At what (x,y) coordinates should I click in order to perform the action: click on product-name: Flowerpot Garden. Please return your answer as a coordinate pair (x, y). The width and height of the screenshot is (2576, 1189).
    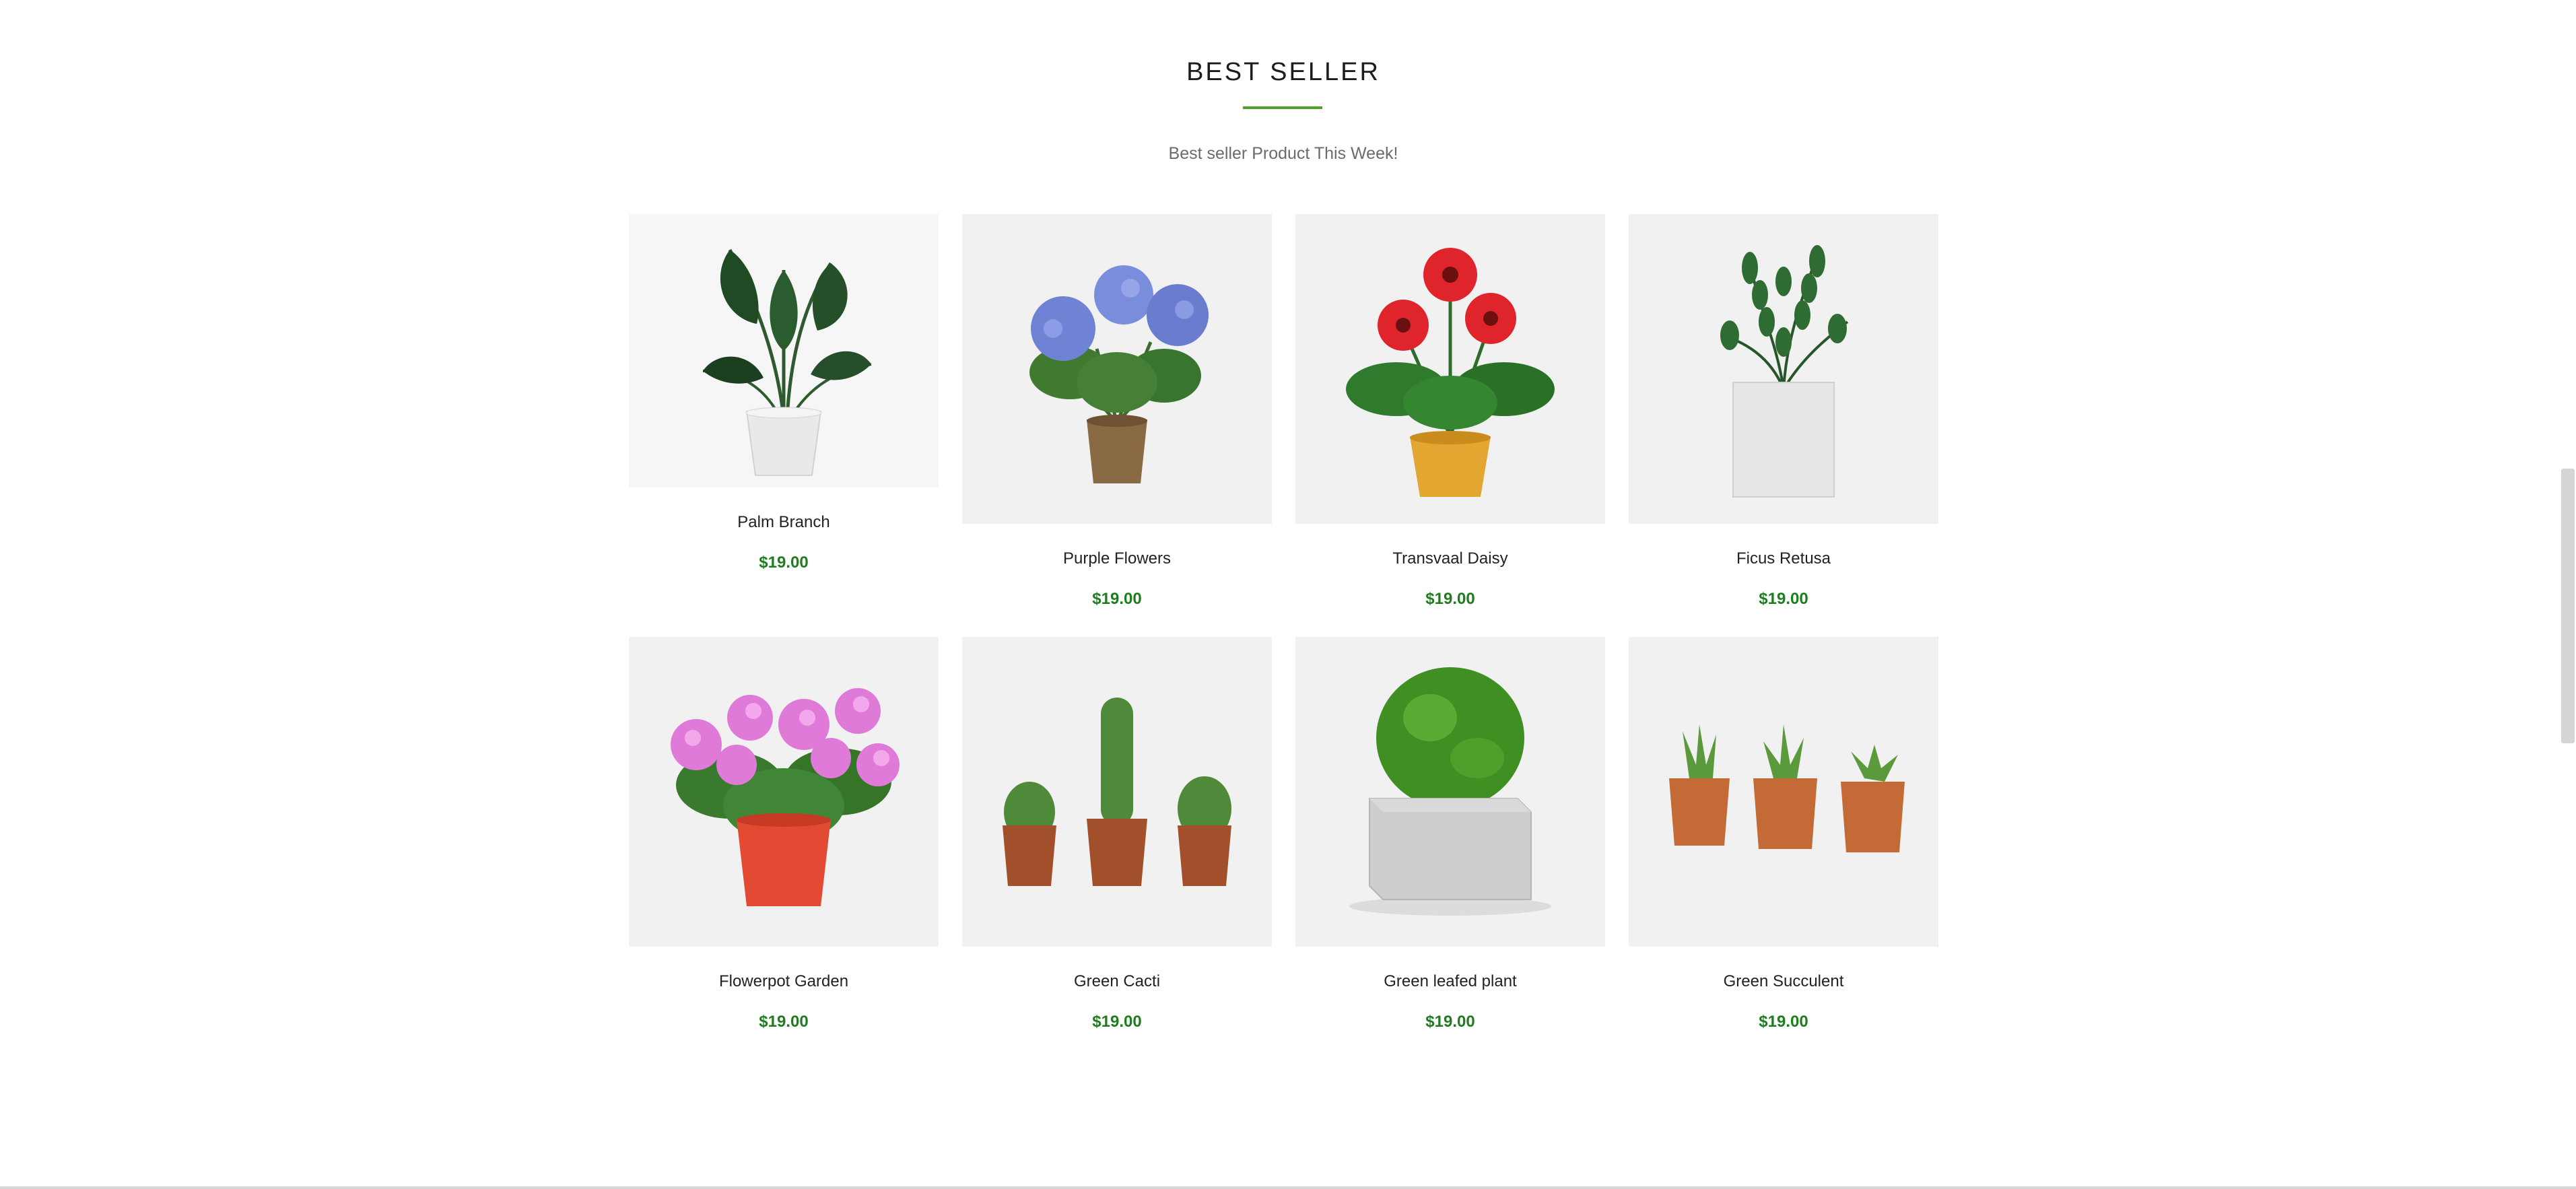
    Looking at the image, I should click on (784, 981).